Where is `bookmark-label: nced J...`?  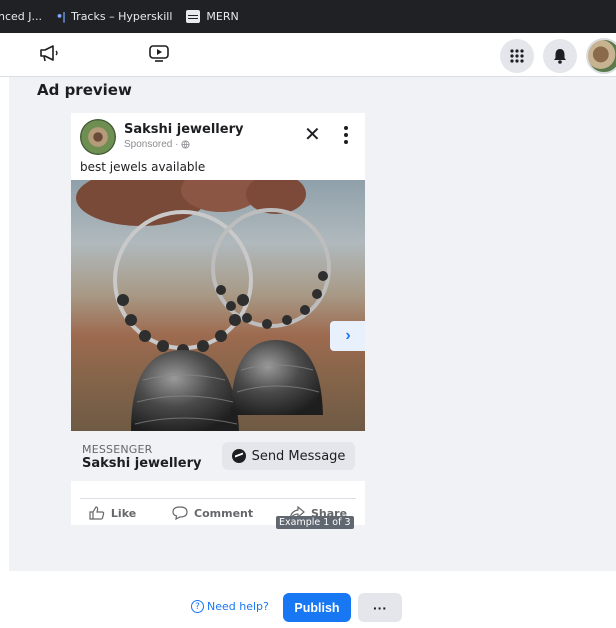 bookmark-label: nced J... is located at coordinates (21, 16).